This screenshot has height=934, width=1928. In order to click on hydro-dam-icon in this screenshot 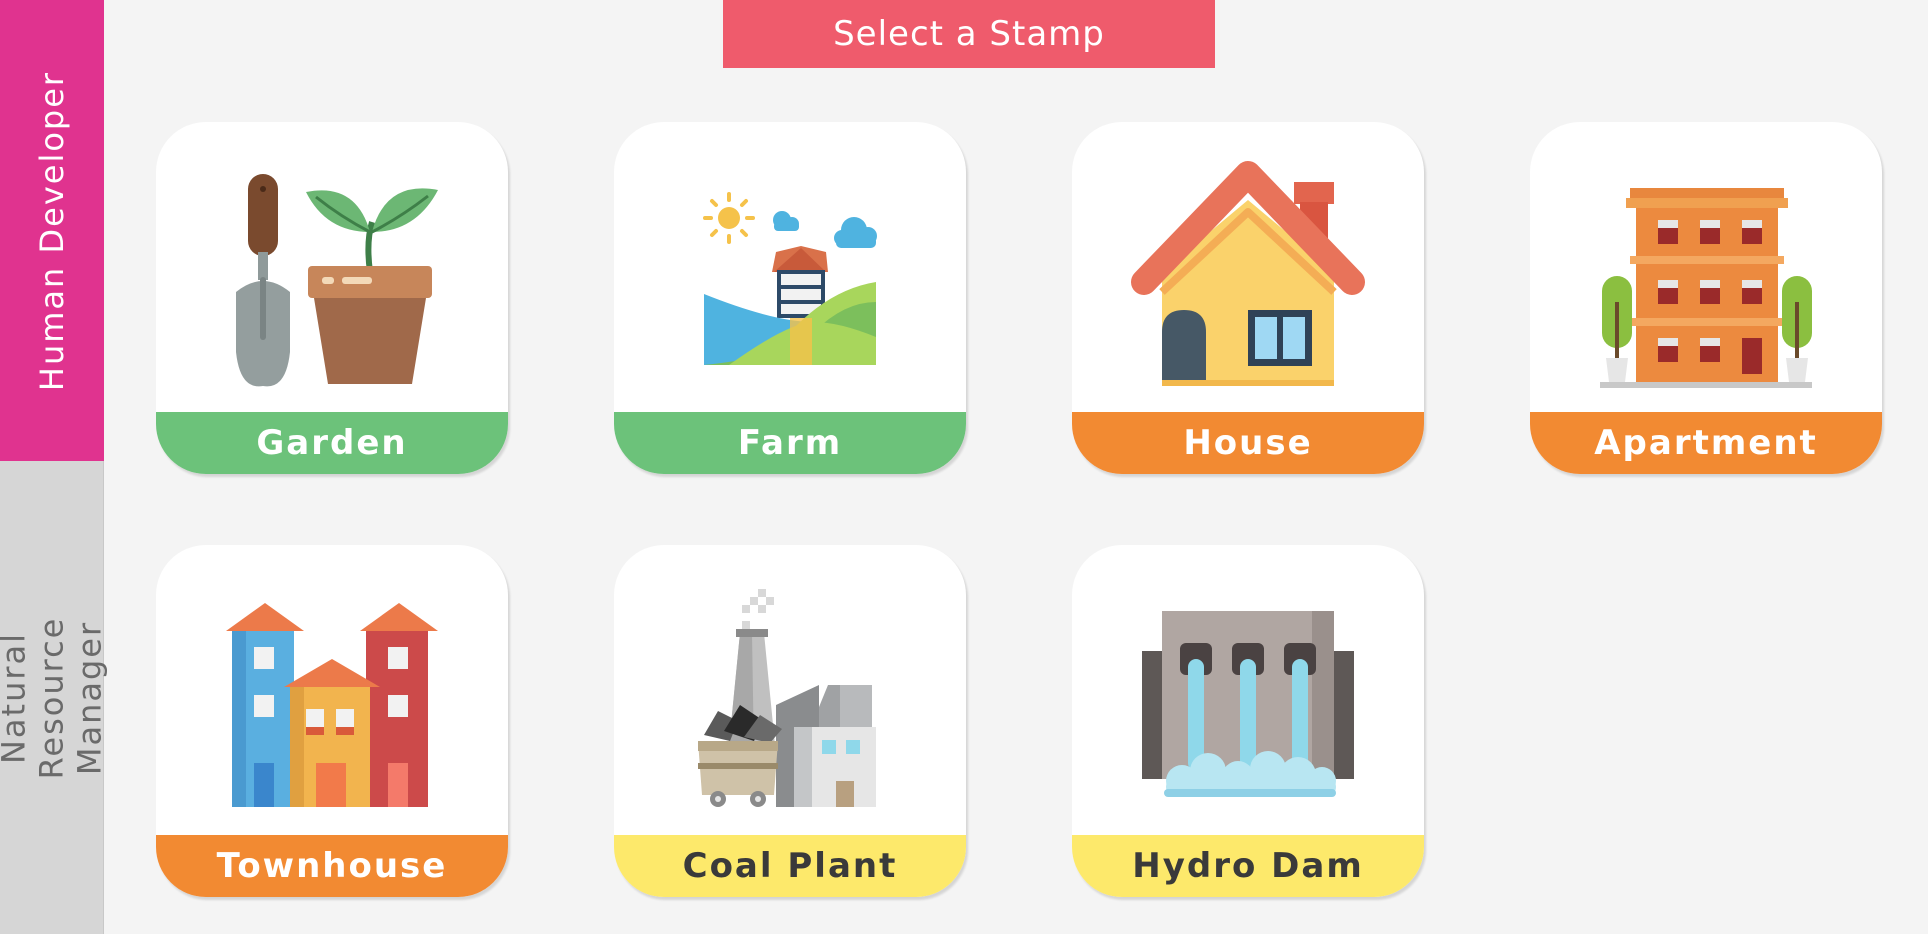, I will do `click(1248, 704)`.